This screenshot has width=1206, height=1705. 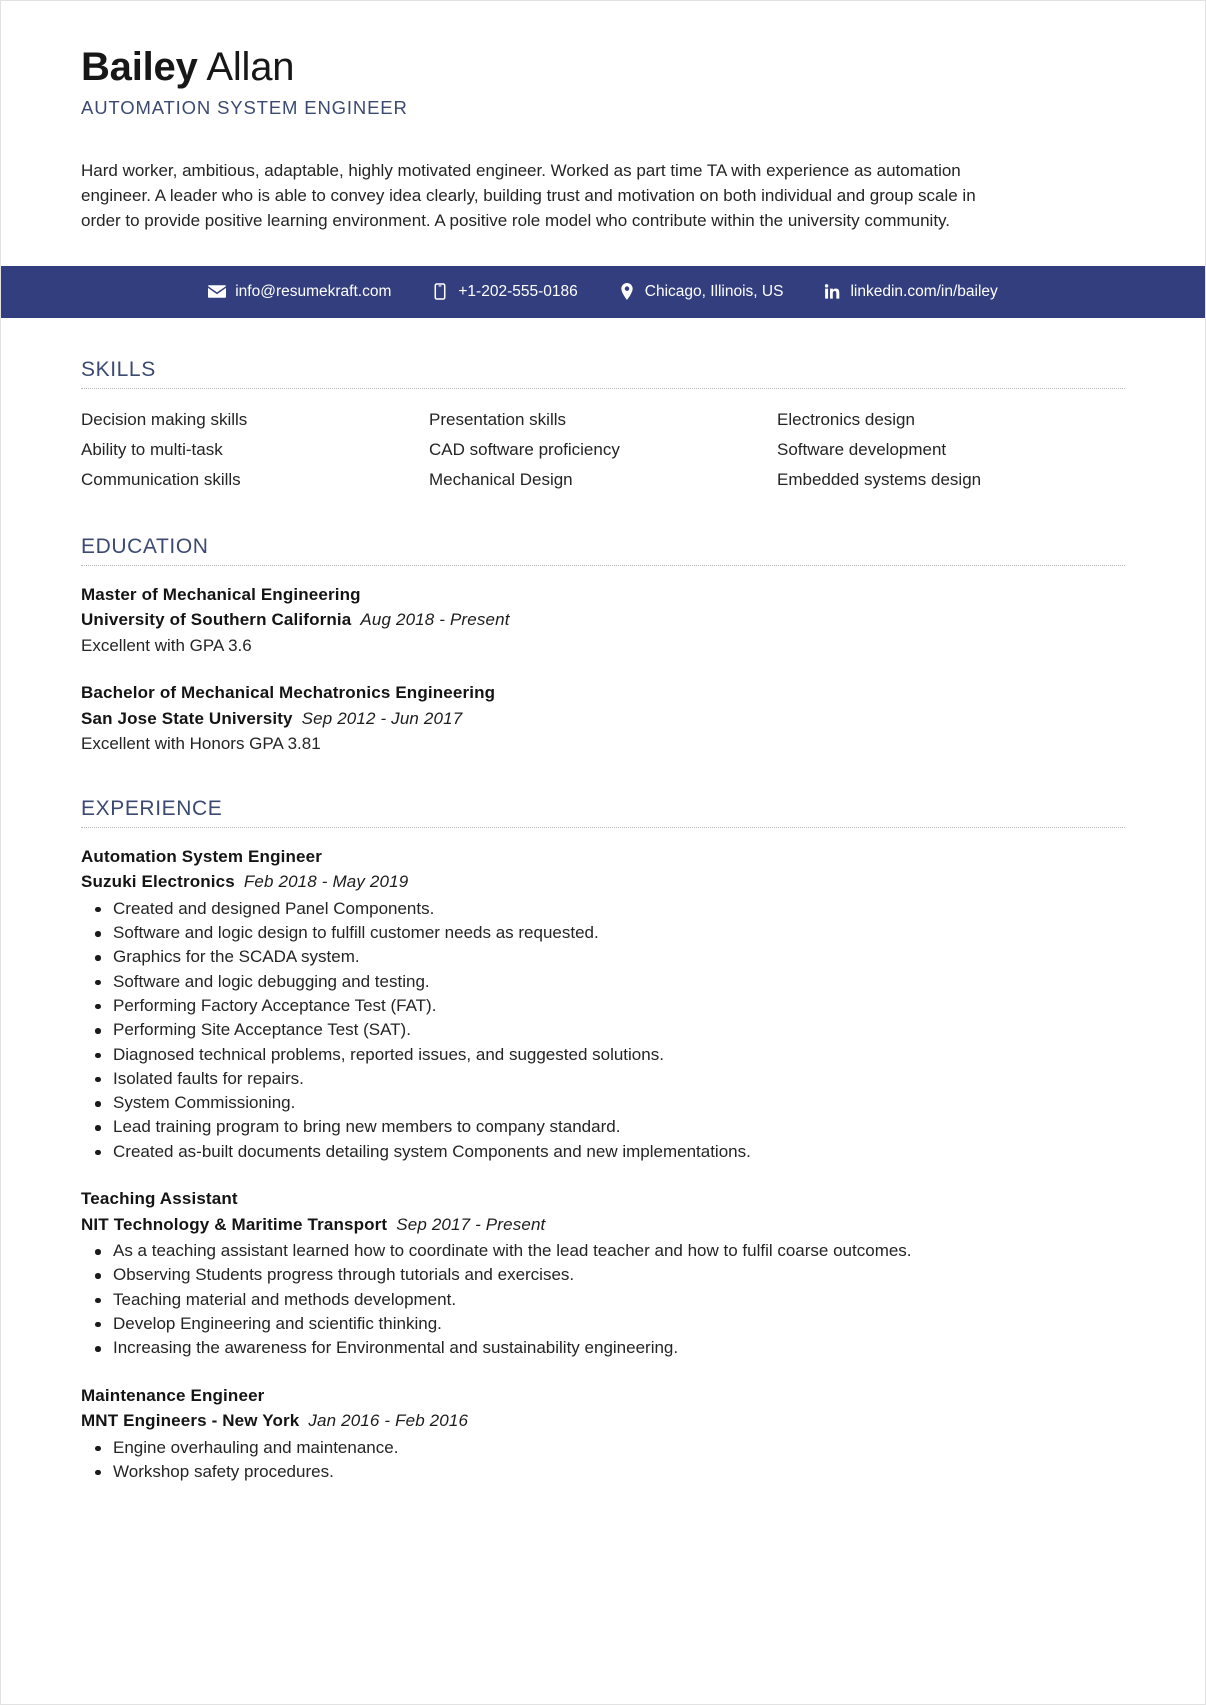 I want to click on map-pin-icon, so click(x=627, y=292).